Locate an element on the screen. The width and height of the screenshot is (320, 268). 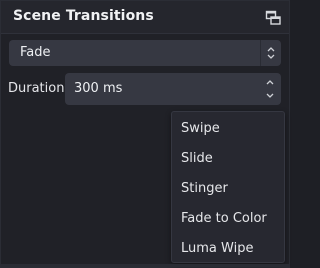
chevron-up-icon is located at coordinates (270, 82).